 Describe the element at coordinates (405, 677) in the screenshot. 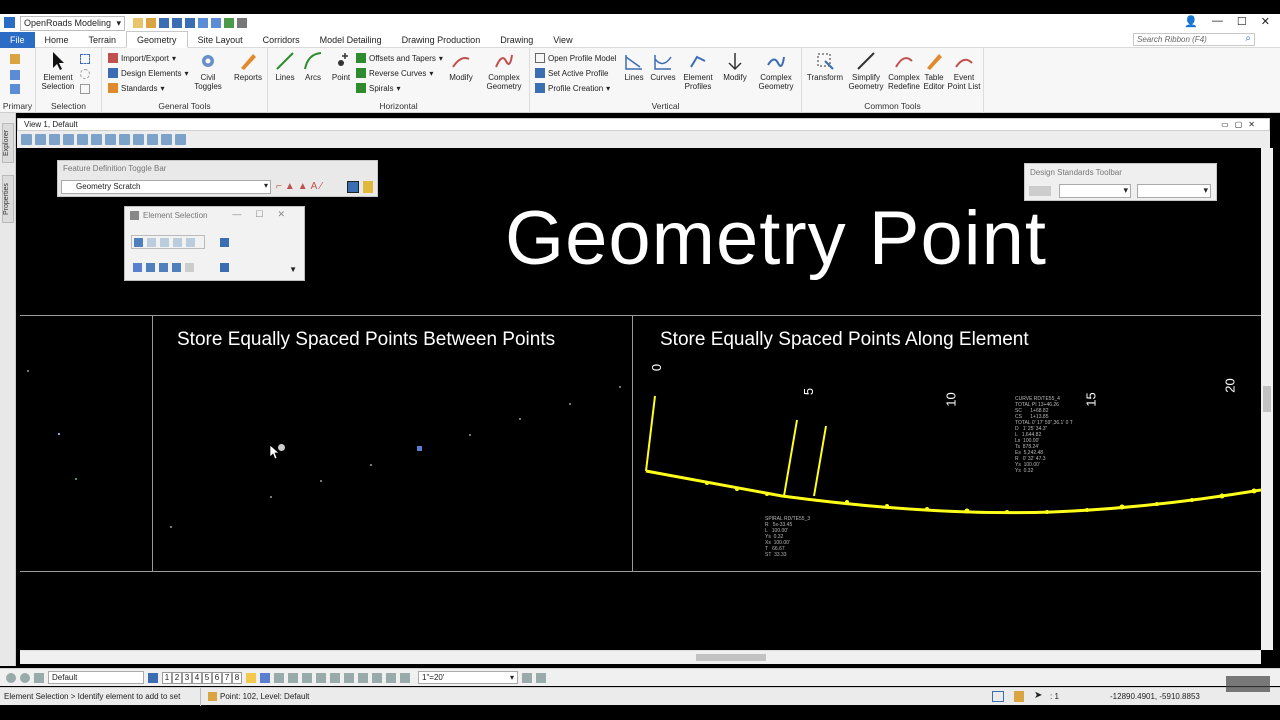

I see `annotation-scale-icon` at that location.